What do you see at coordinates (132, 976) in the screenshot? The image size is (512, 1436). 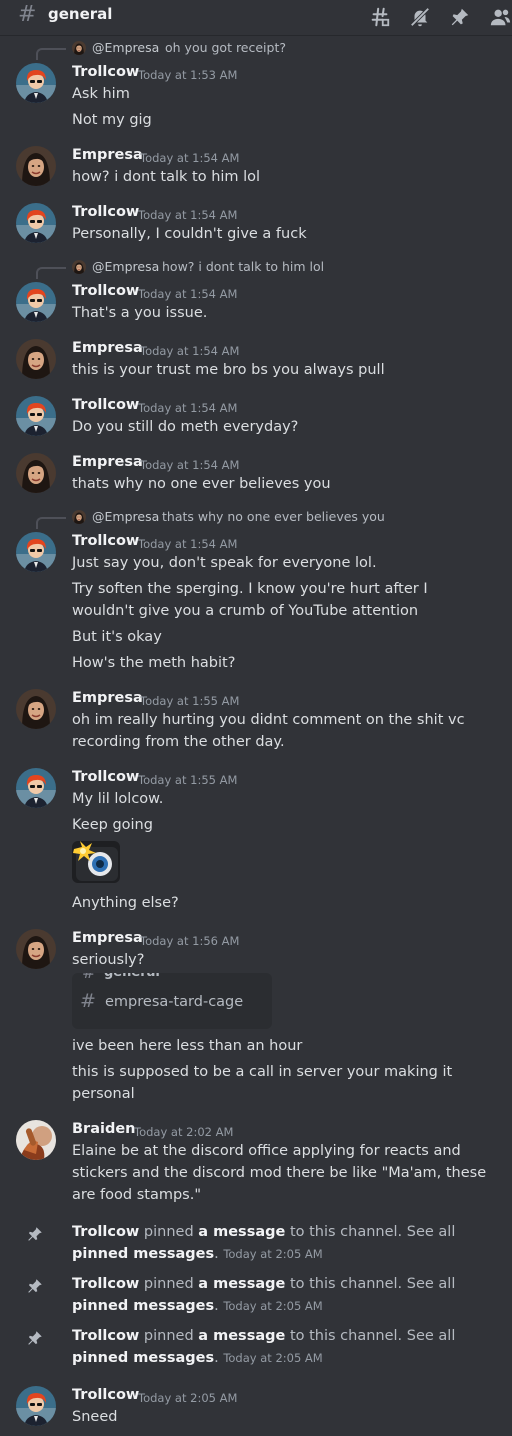 I see `channel-embed-peek: general` at bounding box center [132, 976].